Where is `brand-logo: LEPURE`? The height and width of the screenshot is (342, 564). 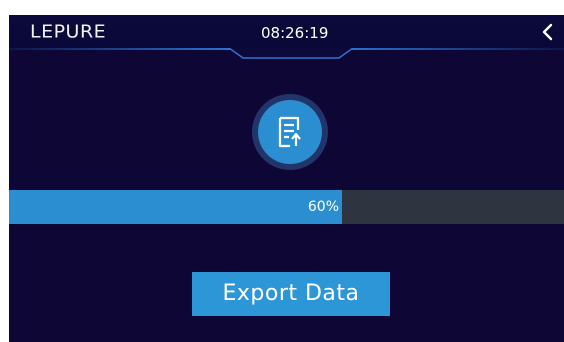 brand-logo: LEPURE is located at coordinates (68, 32).